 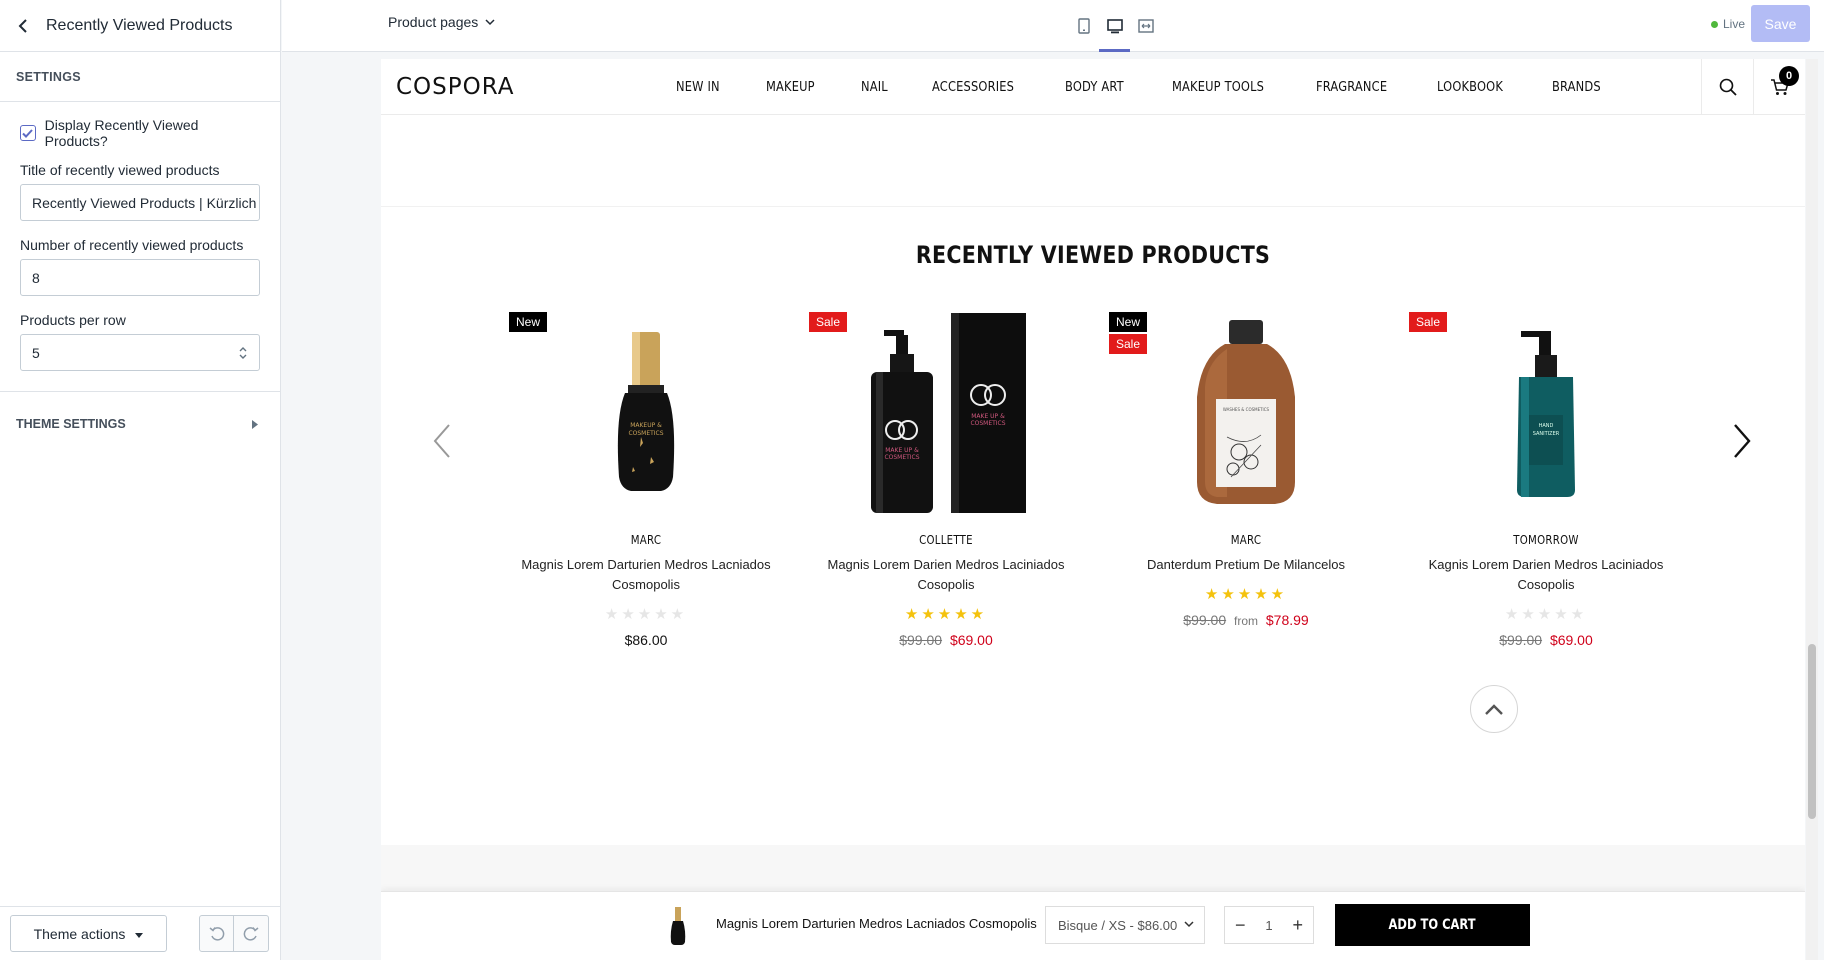 I want to click on scrollbar-thumb, so click(x=1812, y=731).